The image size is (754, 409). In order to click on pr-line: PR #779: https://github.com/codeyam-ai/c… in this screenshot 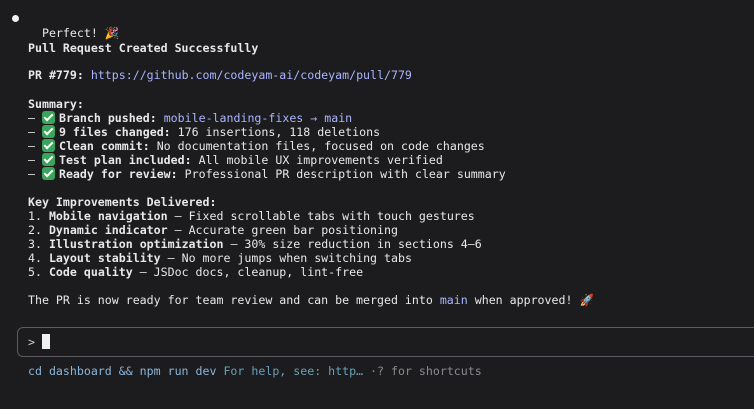, I will do `click(220, 75)`.